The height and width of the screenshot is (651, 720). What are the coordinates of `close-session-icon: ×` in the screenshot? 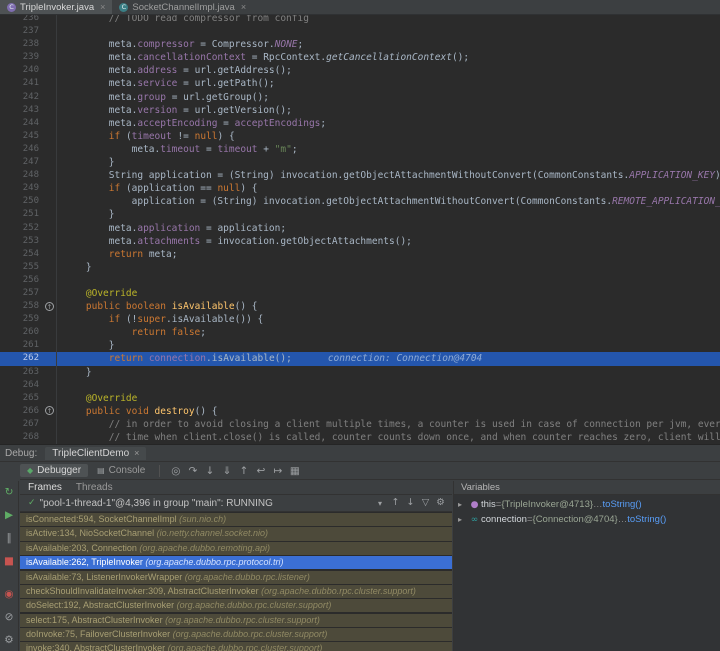 It's located at (136, 453).